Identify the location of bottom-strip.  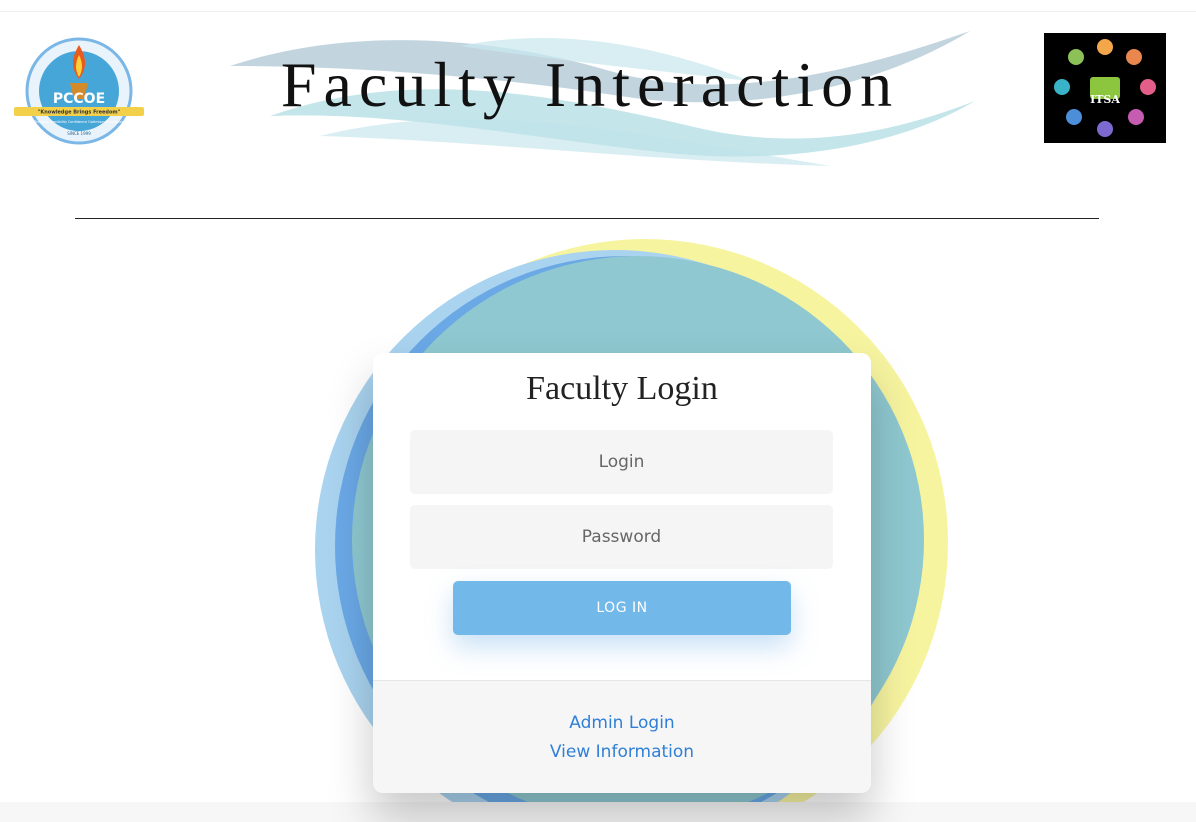
(598, 812).